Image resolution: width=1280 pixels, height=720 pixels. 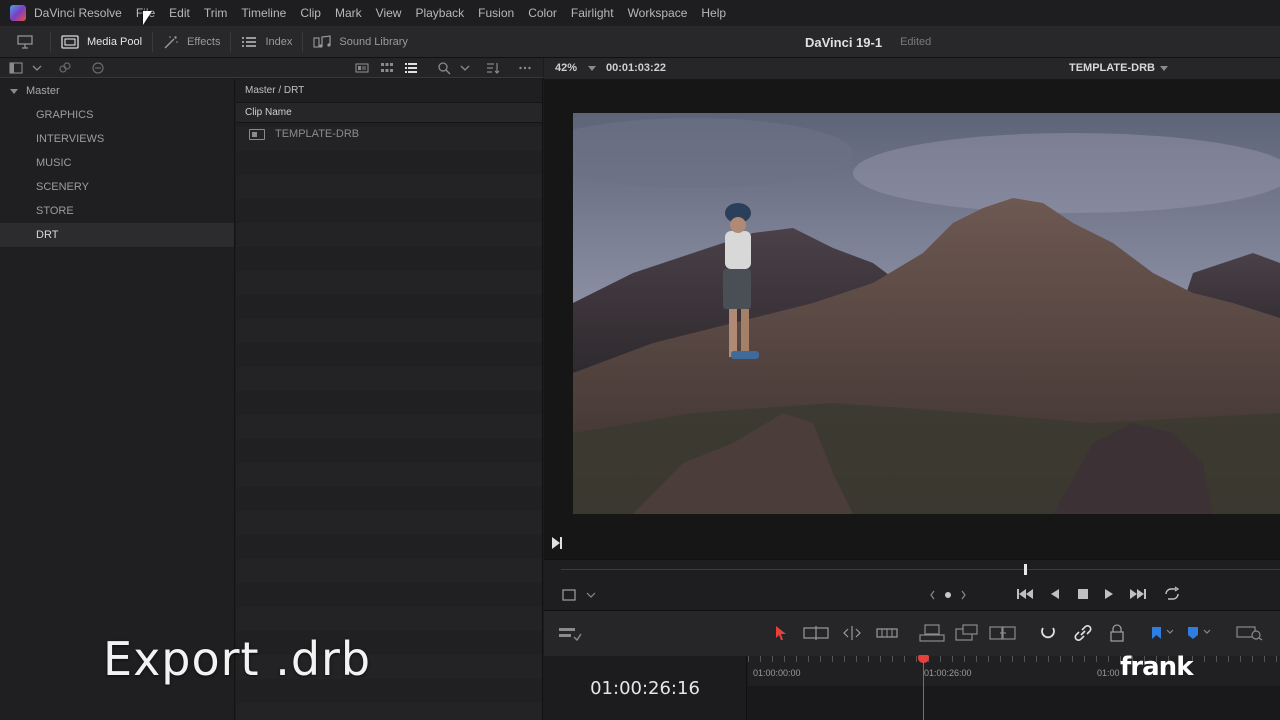 I want to click on scrubber-track, so click(x=920, y=569).